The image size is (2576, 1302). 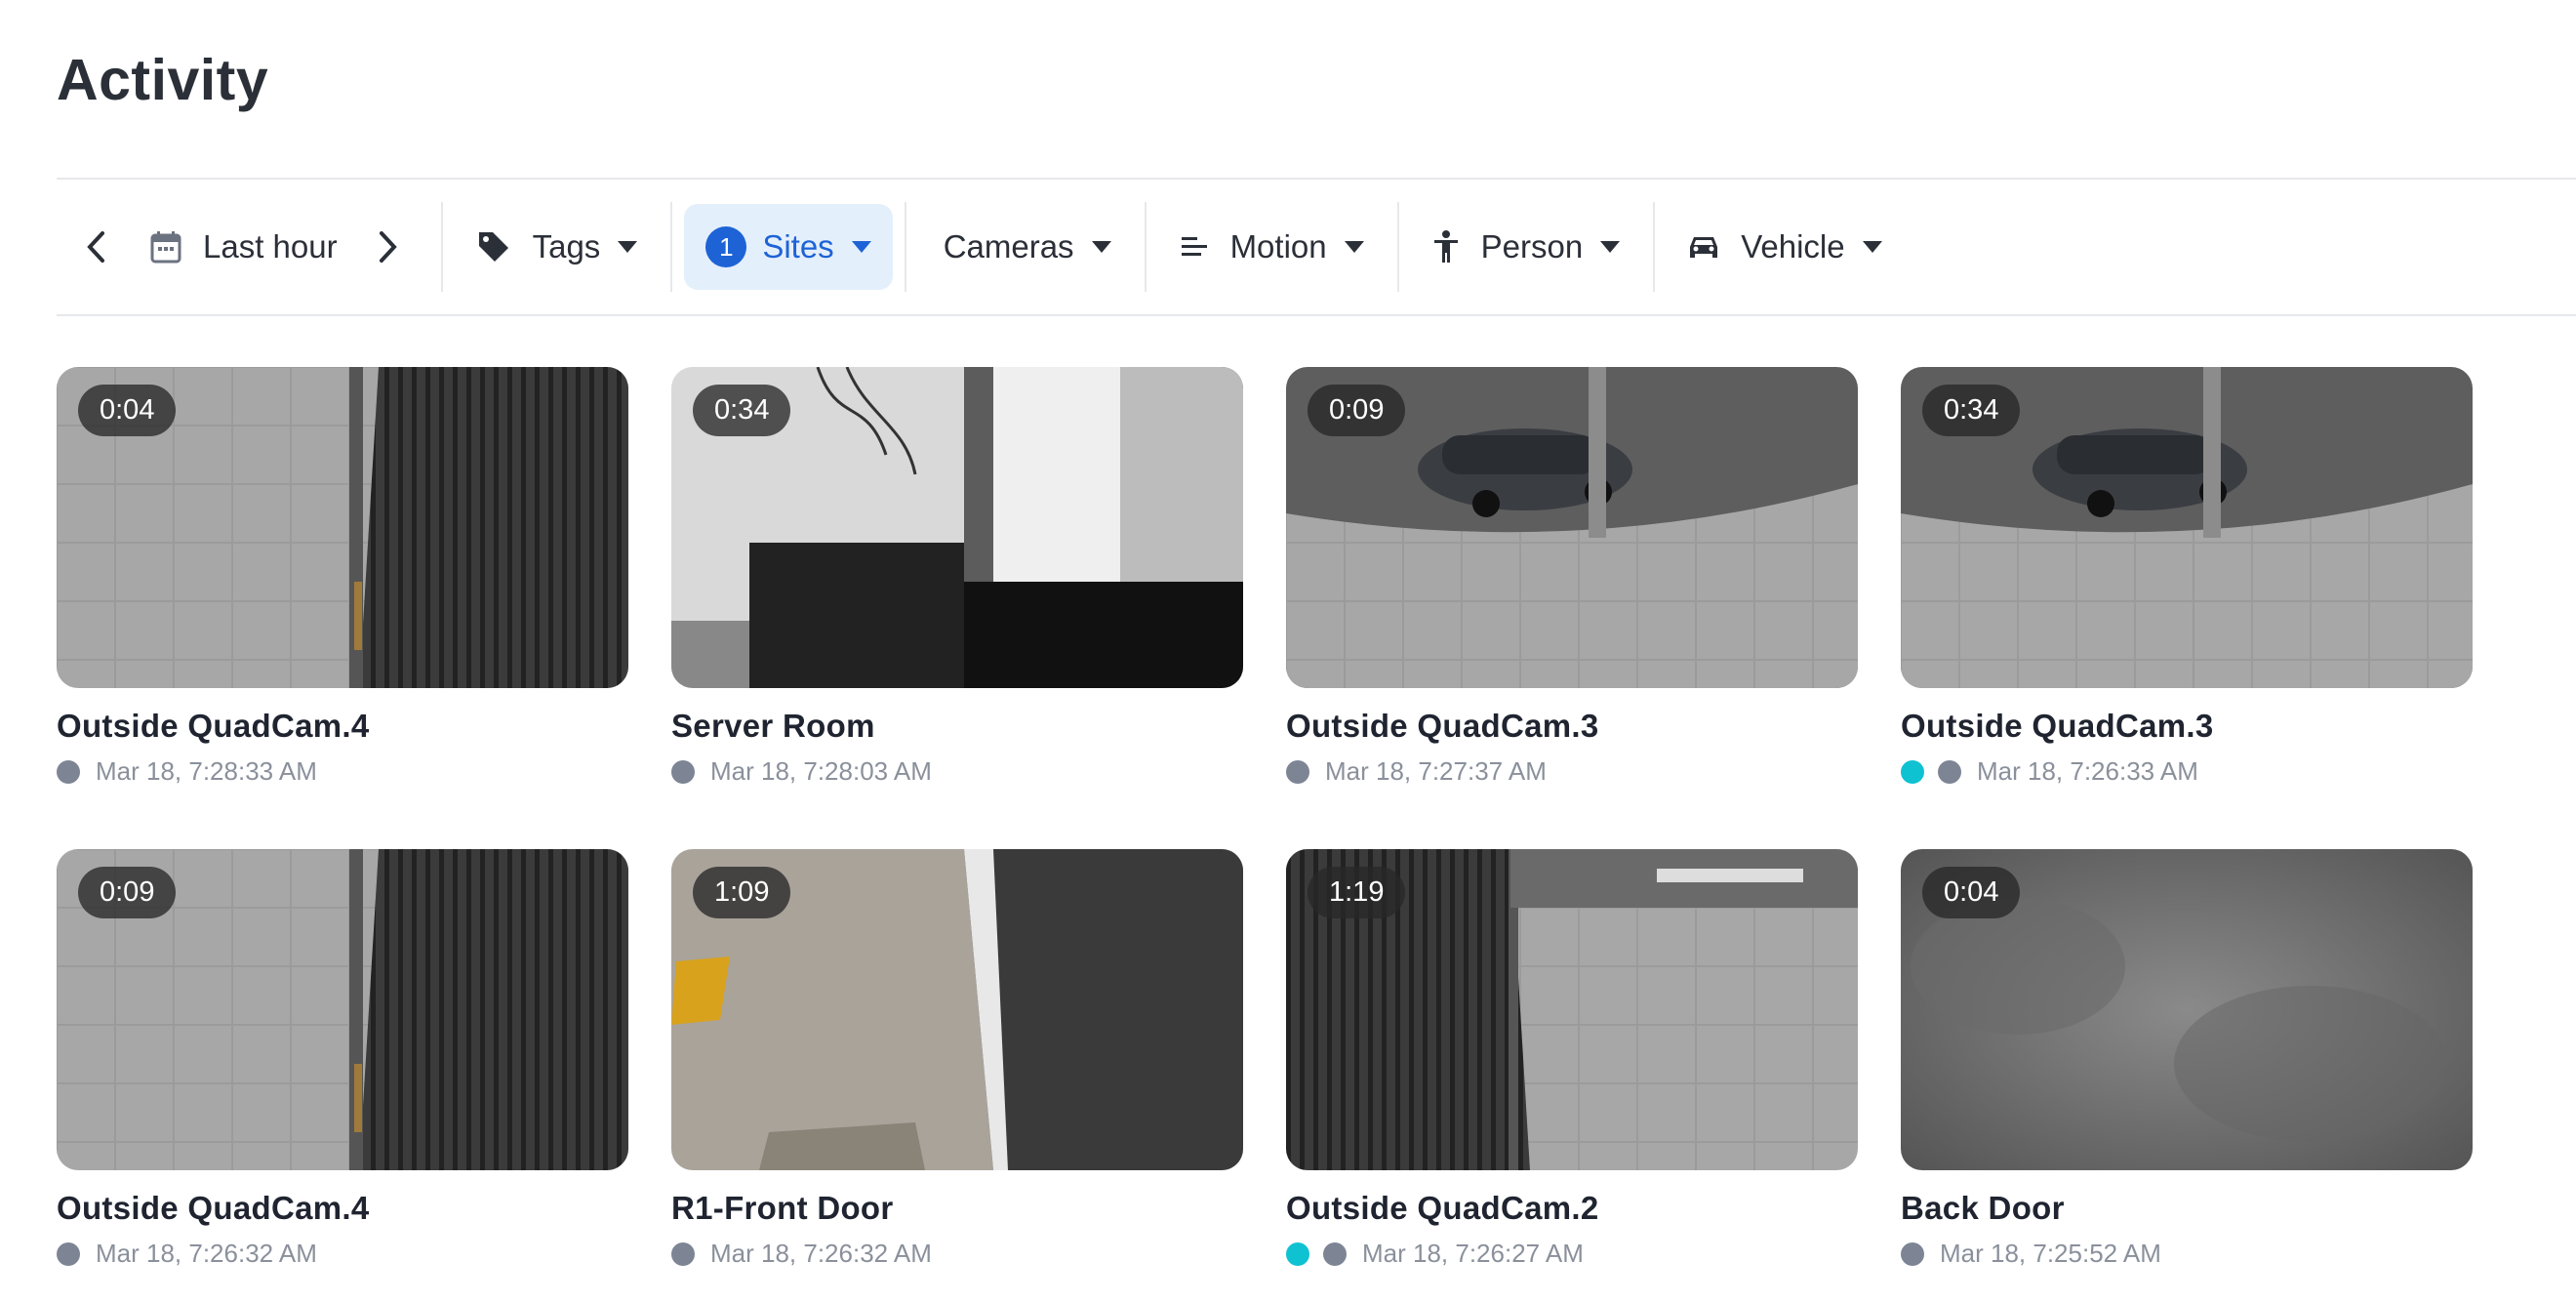 I want to click on clip-meta: Mar 18, 7:25:52 AM, so click(x=2187, y=1254).